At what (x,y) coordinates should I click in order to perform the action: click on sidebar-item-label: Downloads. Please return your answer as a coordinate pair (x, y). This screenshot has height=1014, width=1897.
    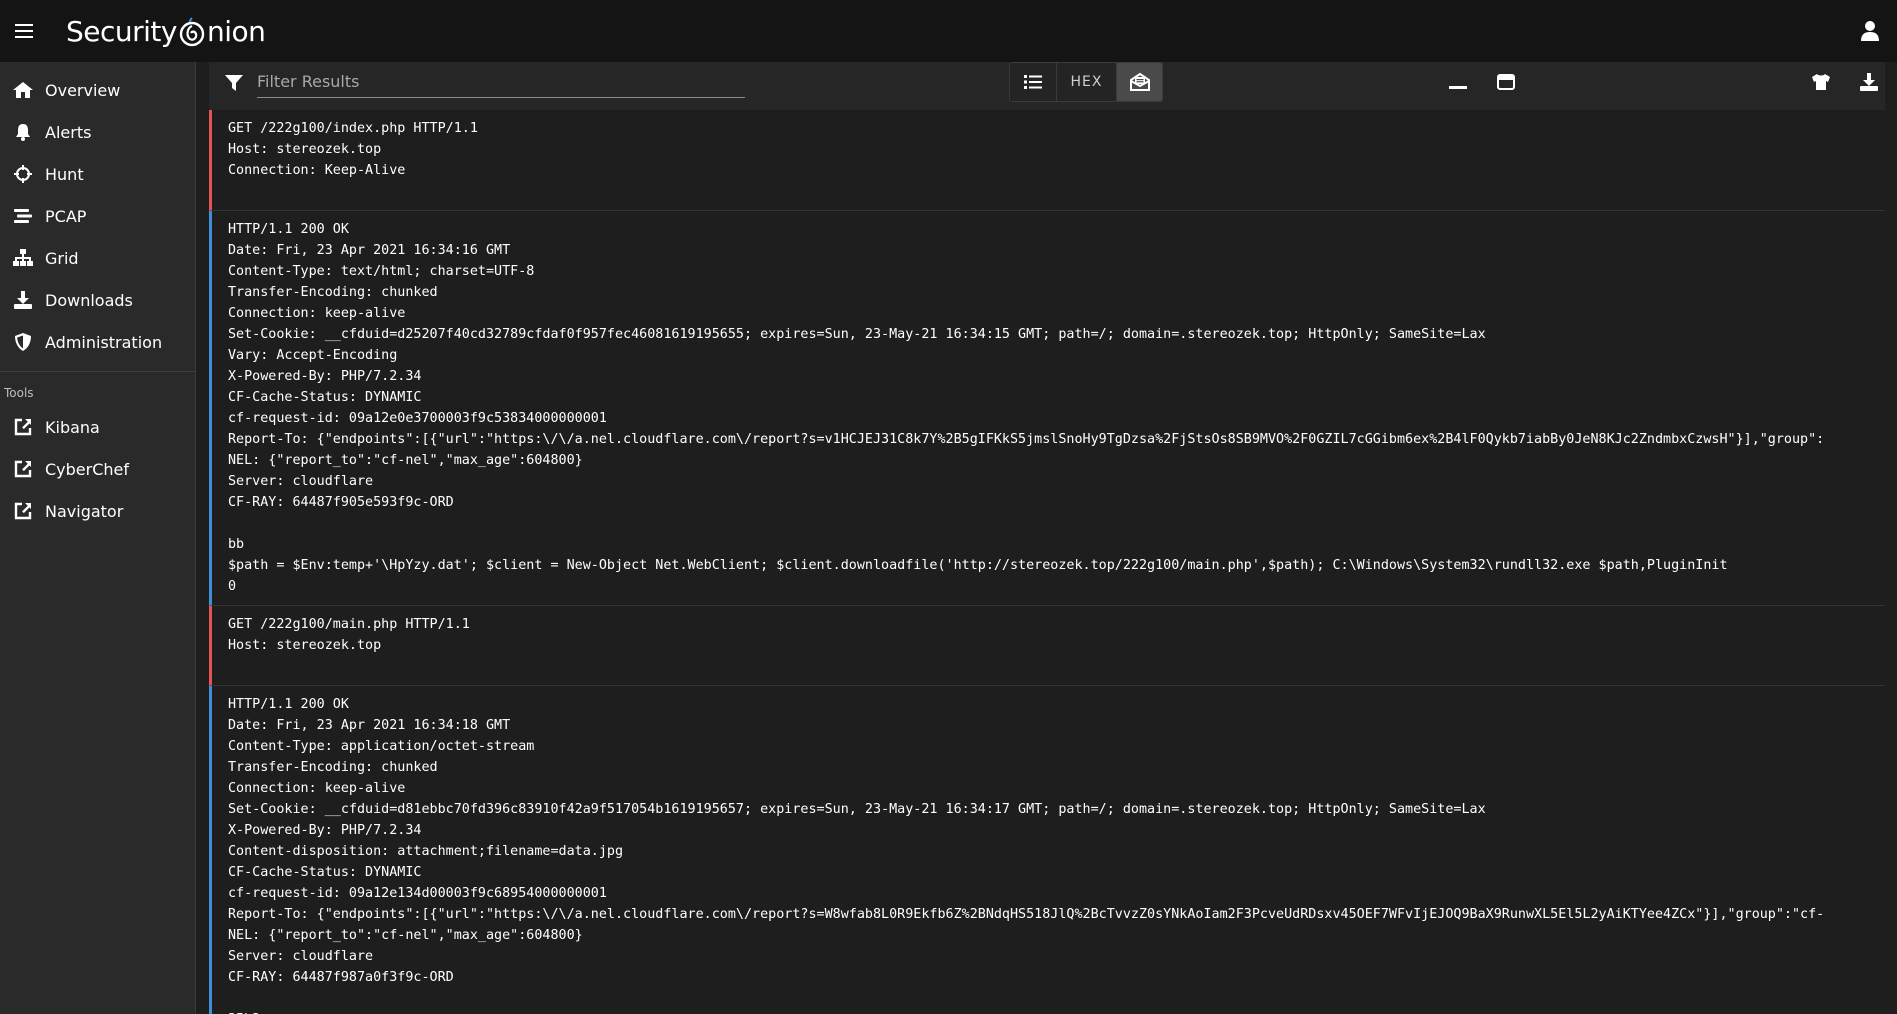
    Looking at the image, I should click on (89, 300).